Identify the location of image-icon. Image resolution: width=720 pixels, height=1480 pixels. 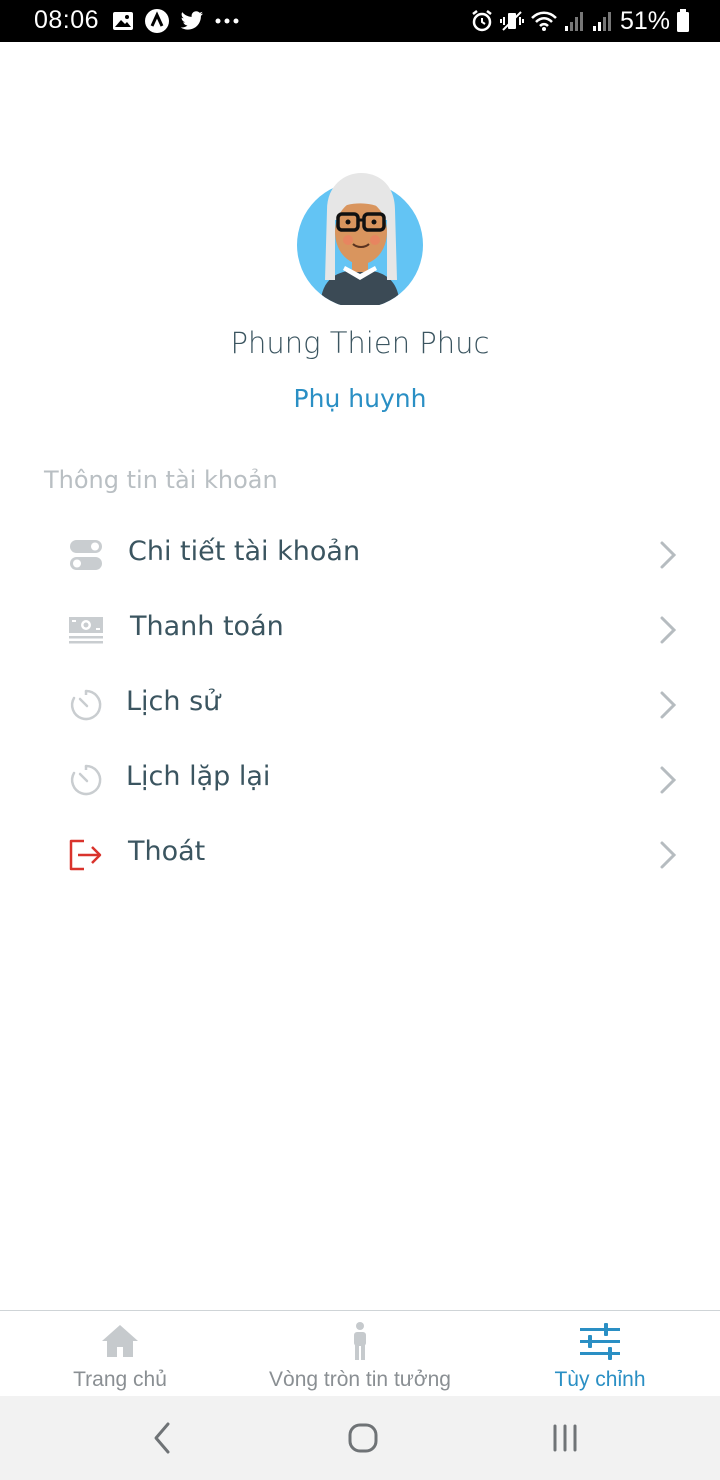
(123, 21).